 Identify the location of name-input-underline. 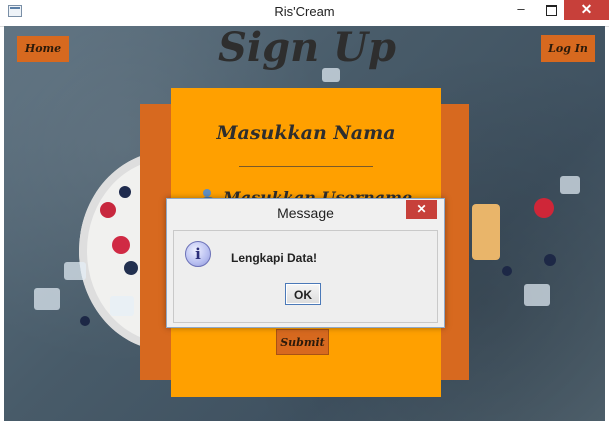
(306, 166).